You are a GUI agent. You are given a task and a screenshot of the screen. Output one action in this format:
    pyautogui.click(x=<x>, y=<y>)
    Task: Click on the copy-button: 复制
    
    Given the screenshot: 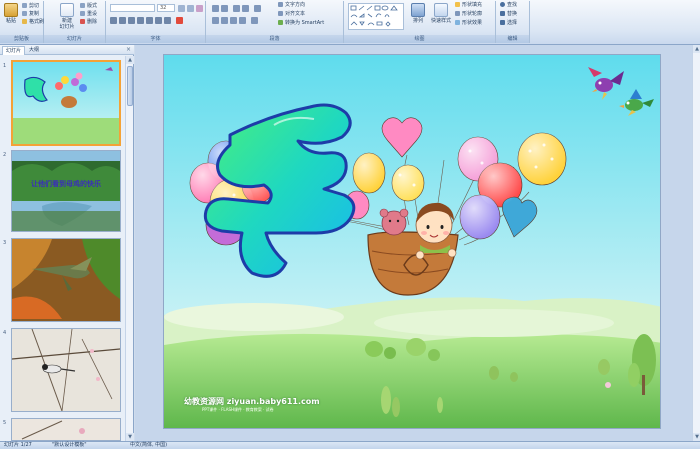 What is the action you would take?
    pyautogui.click(x=30, y=14)
    